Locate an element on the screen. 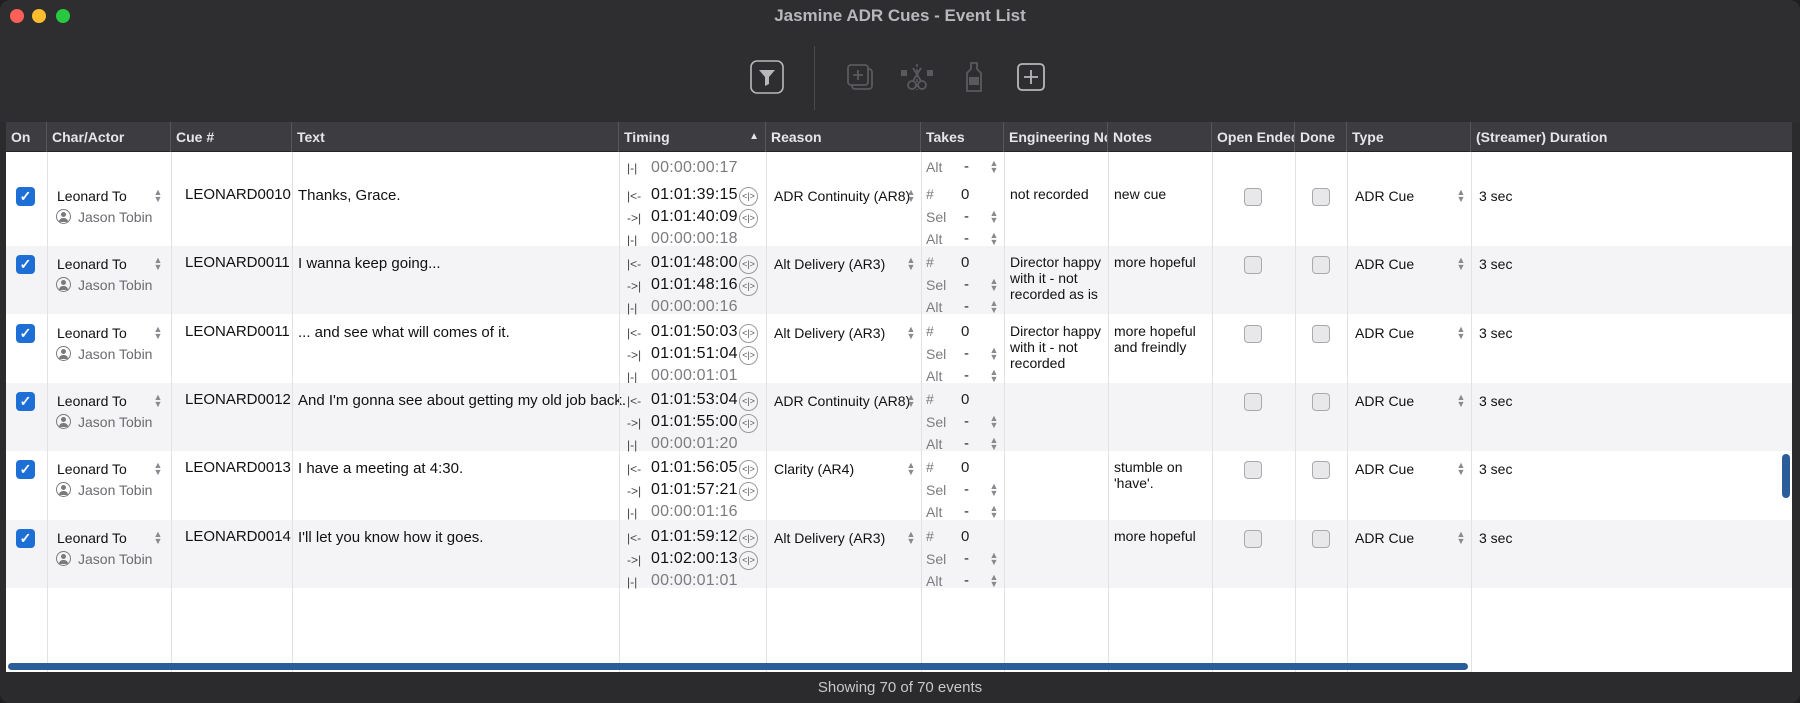  column-header-reason: Reason is located at coordinates (843, 137).